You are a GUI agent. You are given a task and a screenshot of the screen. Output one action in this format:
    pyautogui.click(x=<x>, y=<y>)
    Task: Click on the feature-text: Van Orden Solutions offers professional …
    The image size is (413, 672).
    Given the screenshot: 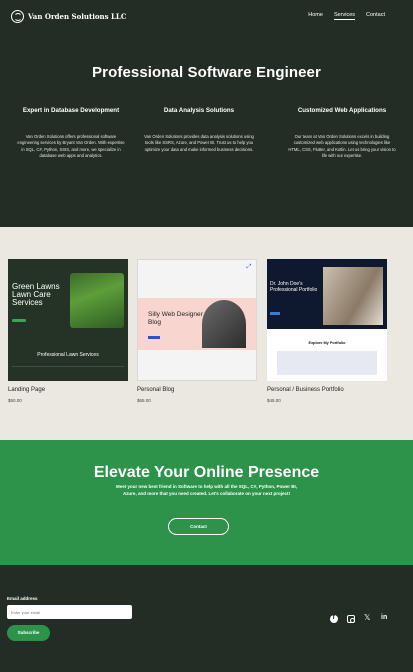 What is the action you would take?
    pyautogui.click(x=71, y=146)
    